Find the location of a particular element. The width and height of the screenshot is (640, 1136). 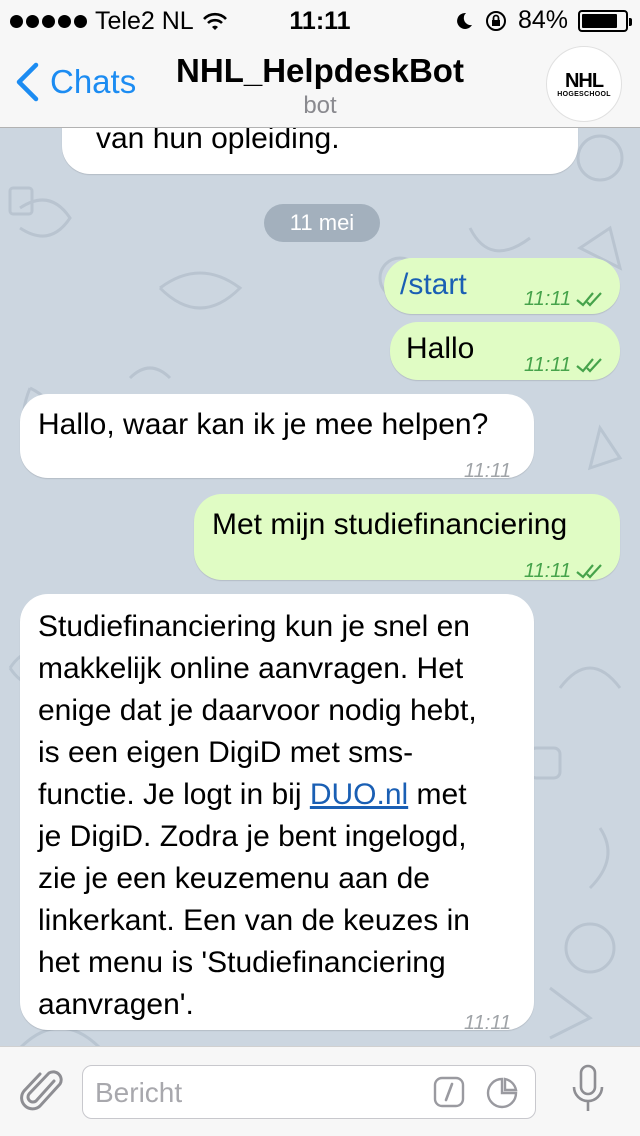

bot-commands-icon is located at coordinates (449, 1092).